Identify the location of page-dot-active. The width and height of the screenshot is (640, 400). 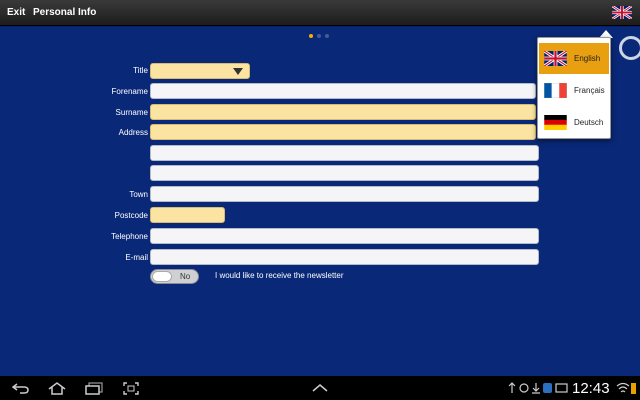
(311, 36).